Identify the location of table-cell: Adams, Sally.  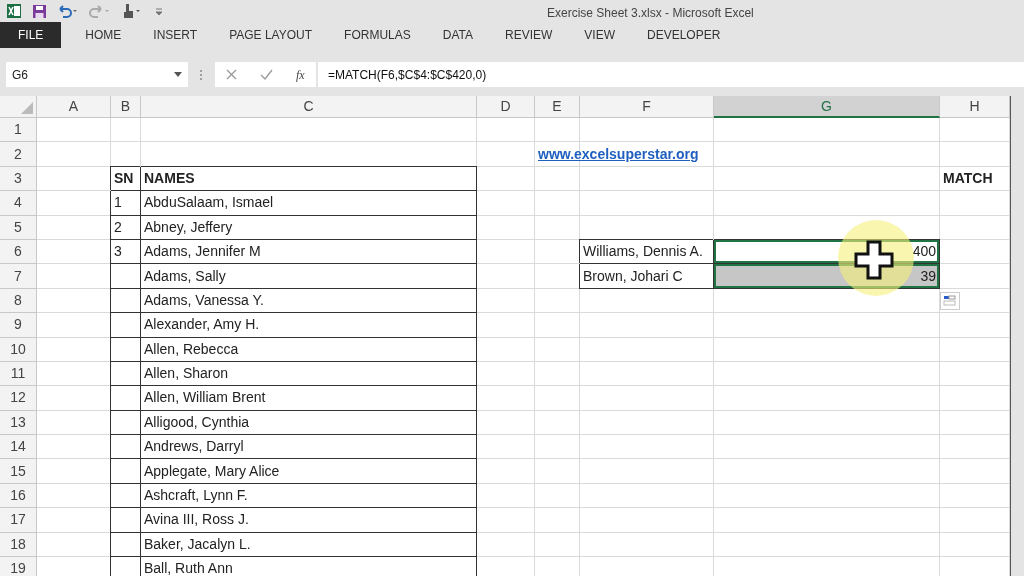
(309, 276).